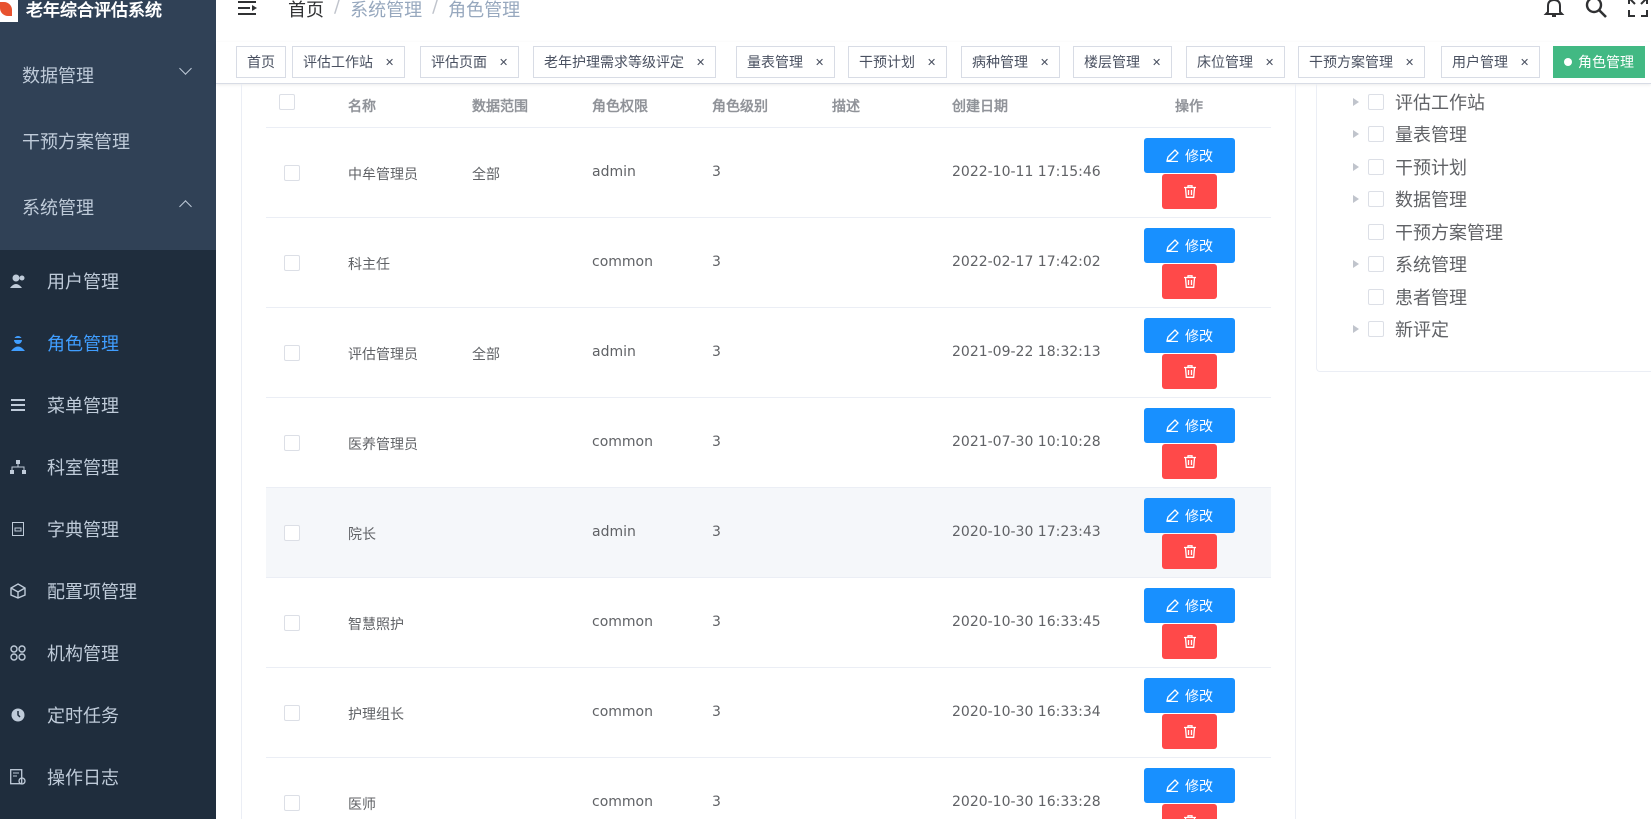 The height and width of the screenshot is (819, 1651). What do you see at coordinates (898, 62) in the screenshot?
I see `tag-intervention-plan: 干预计划 ✕` at bounding box center [898, 62].